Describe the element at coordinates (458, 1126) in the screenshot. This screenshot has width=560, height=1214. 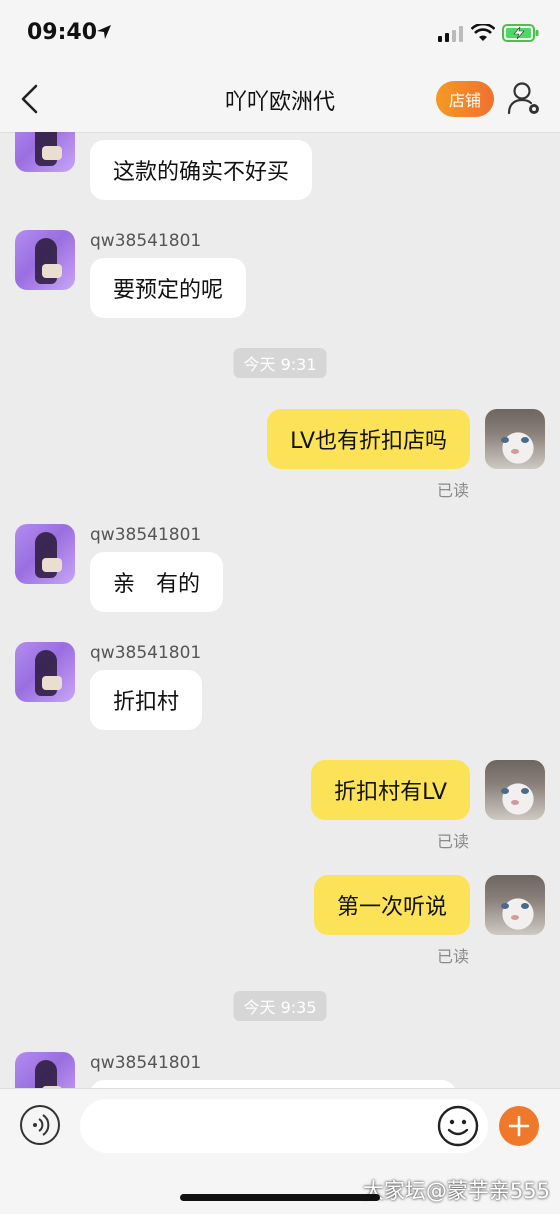
I see `emoji-icon` at that location.